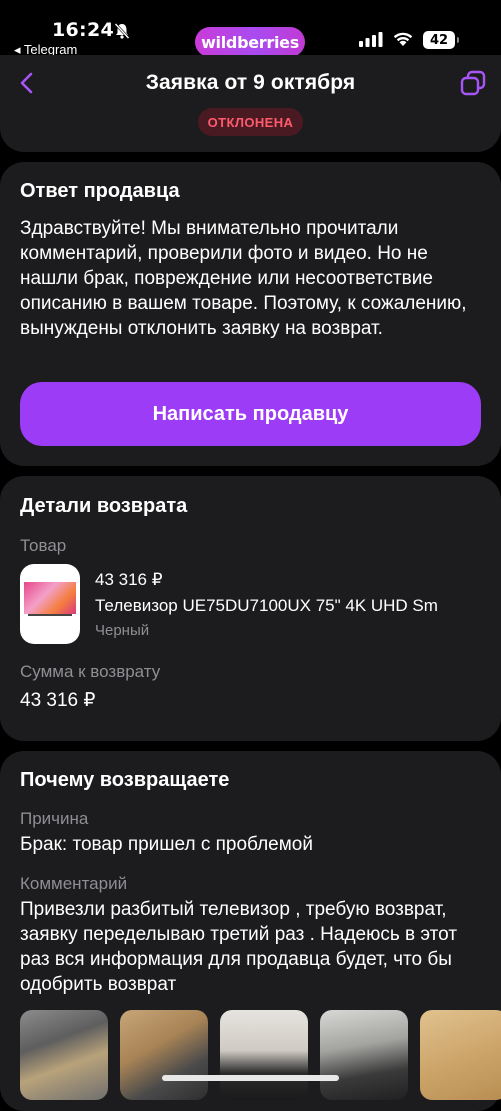 This screenshot has width=501, height=1111. What do you see at coordinates (250, 122) in the screenshot?
I see `status-badge: ОТКЛОНЕНА` at bounding box center [250, 122].